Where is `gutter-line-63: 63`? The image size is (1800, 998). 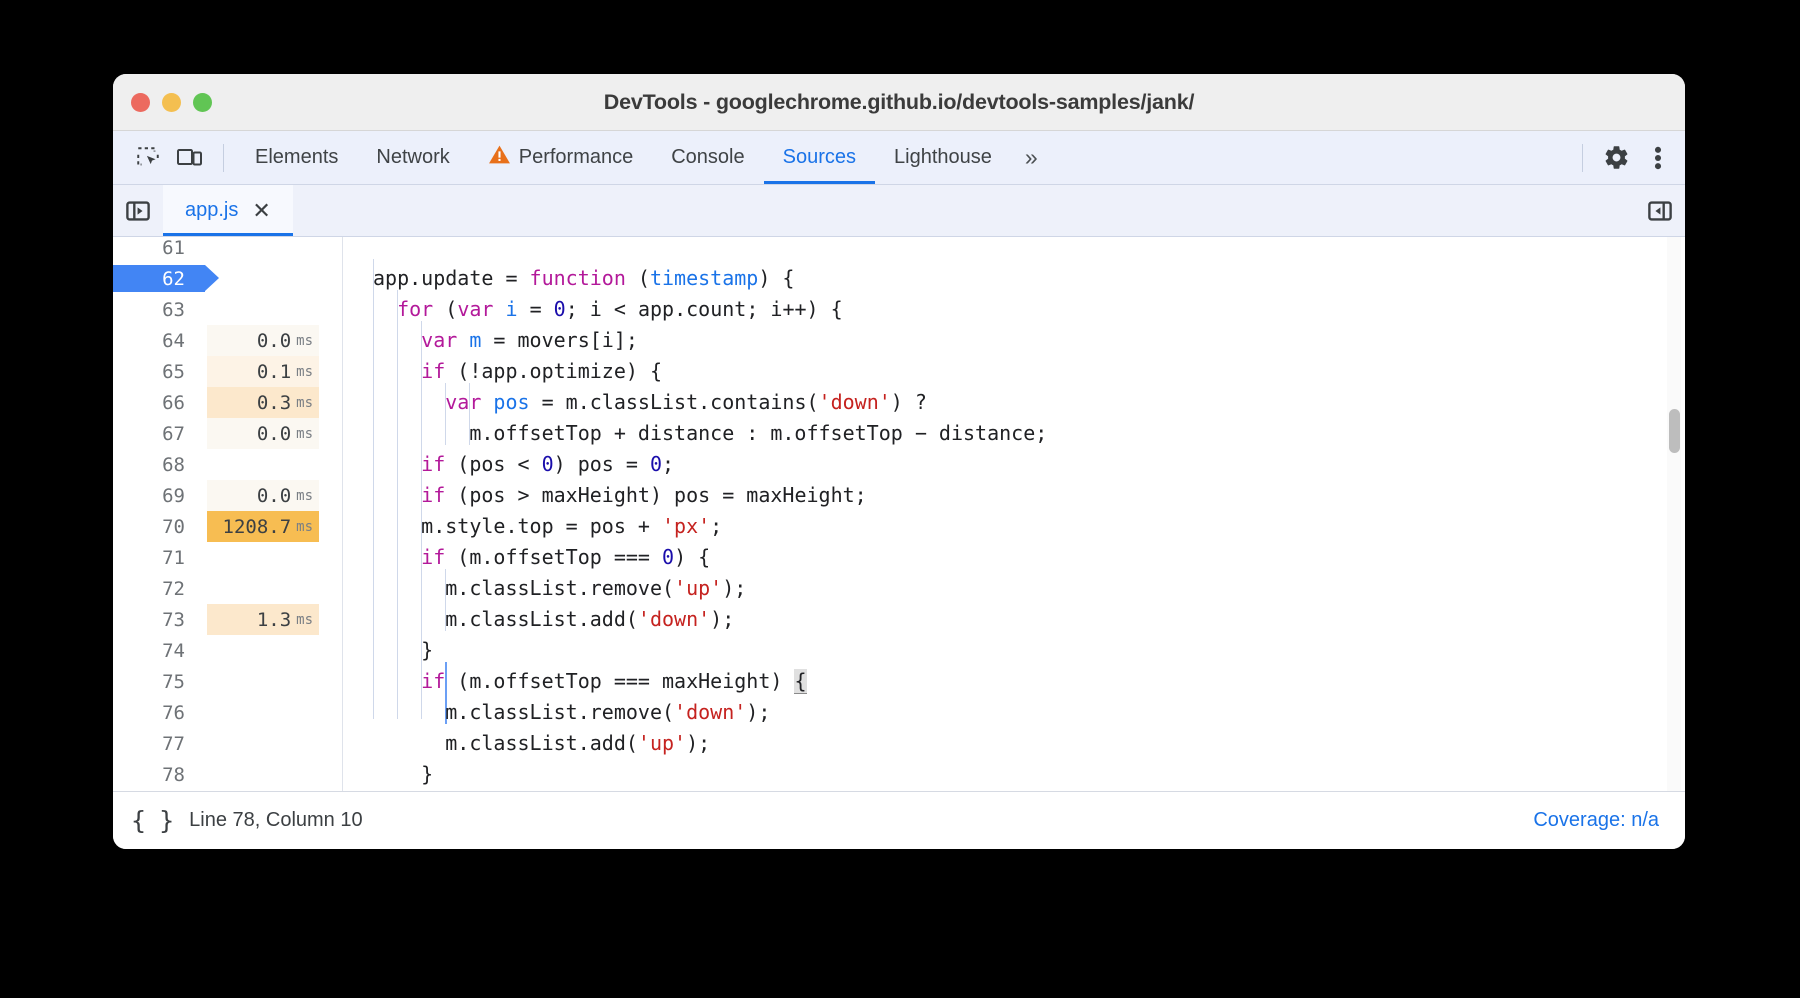 gutter-line-63: 63 is located at coordinates (227, 309).